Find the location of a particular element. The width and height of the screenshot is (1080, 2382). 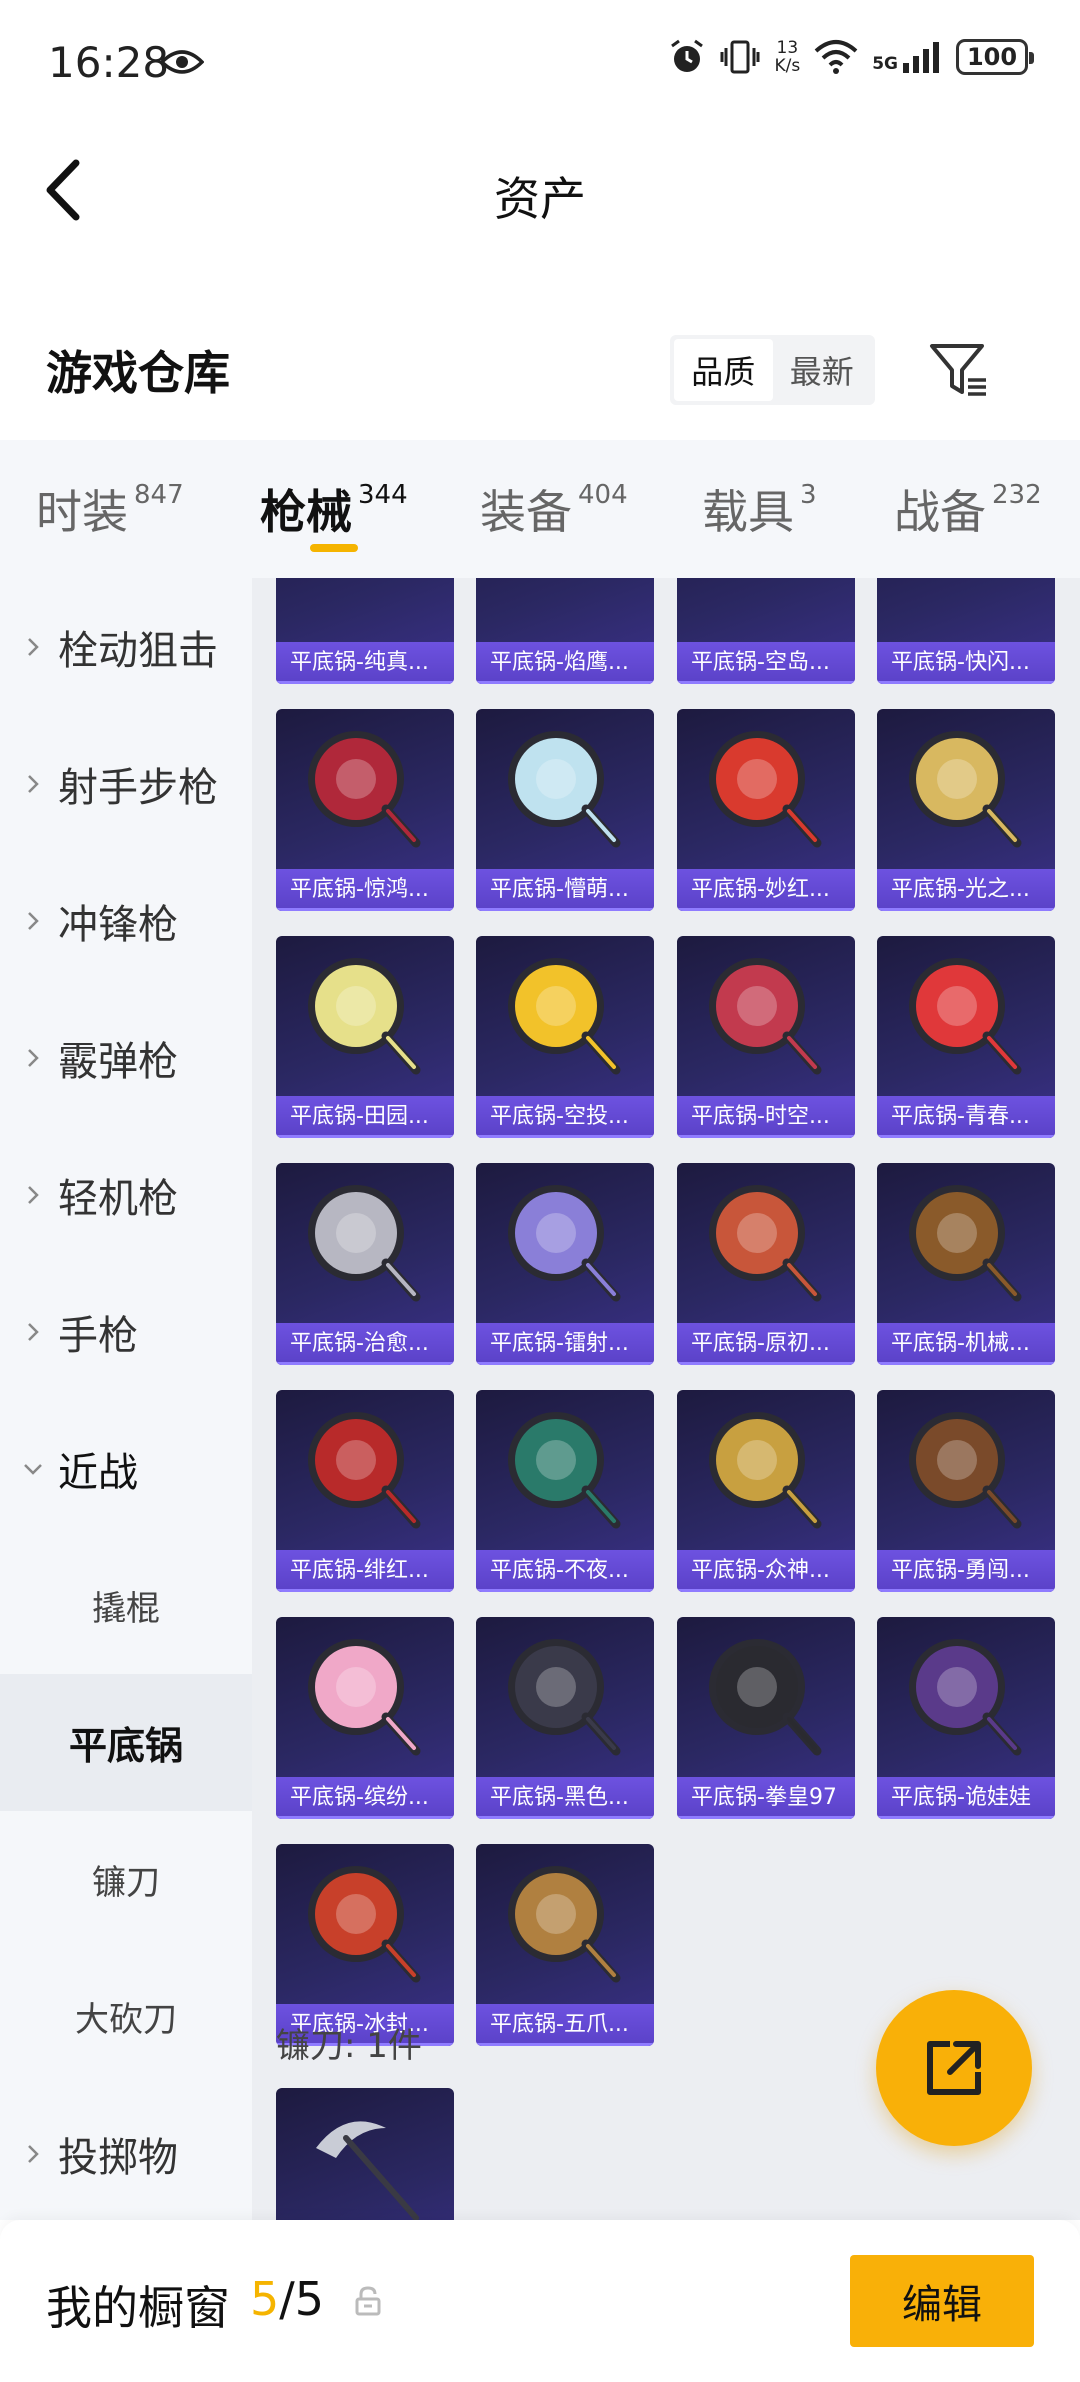

sidebar-item-label: 近战 is located at coordinates (98, 1472).